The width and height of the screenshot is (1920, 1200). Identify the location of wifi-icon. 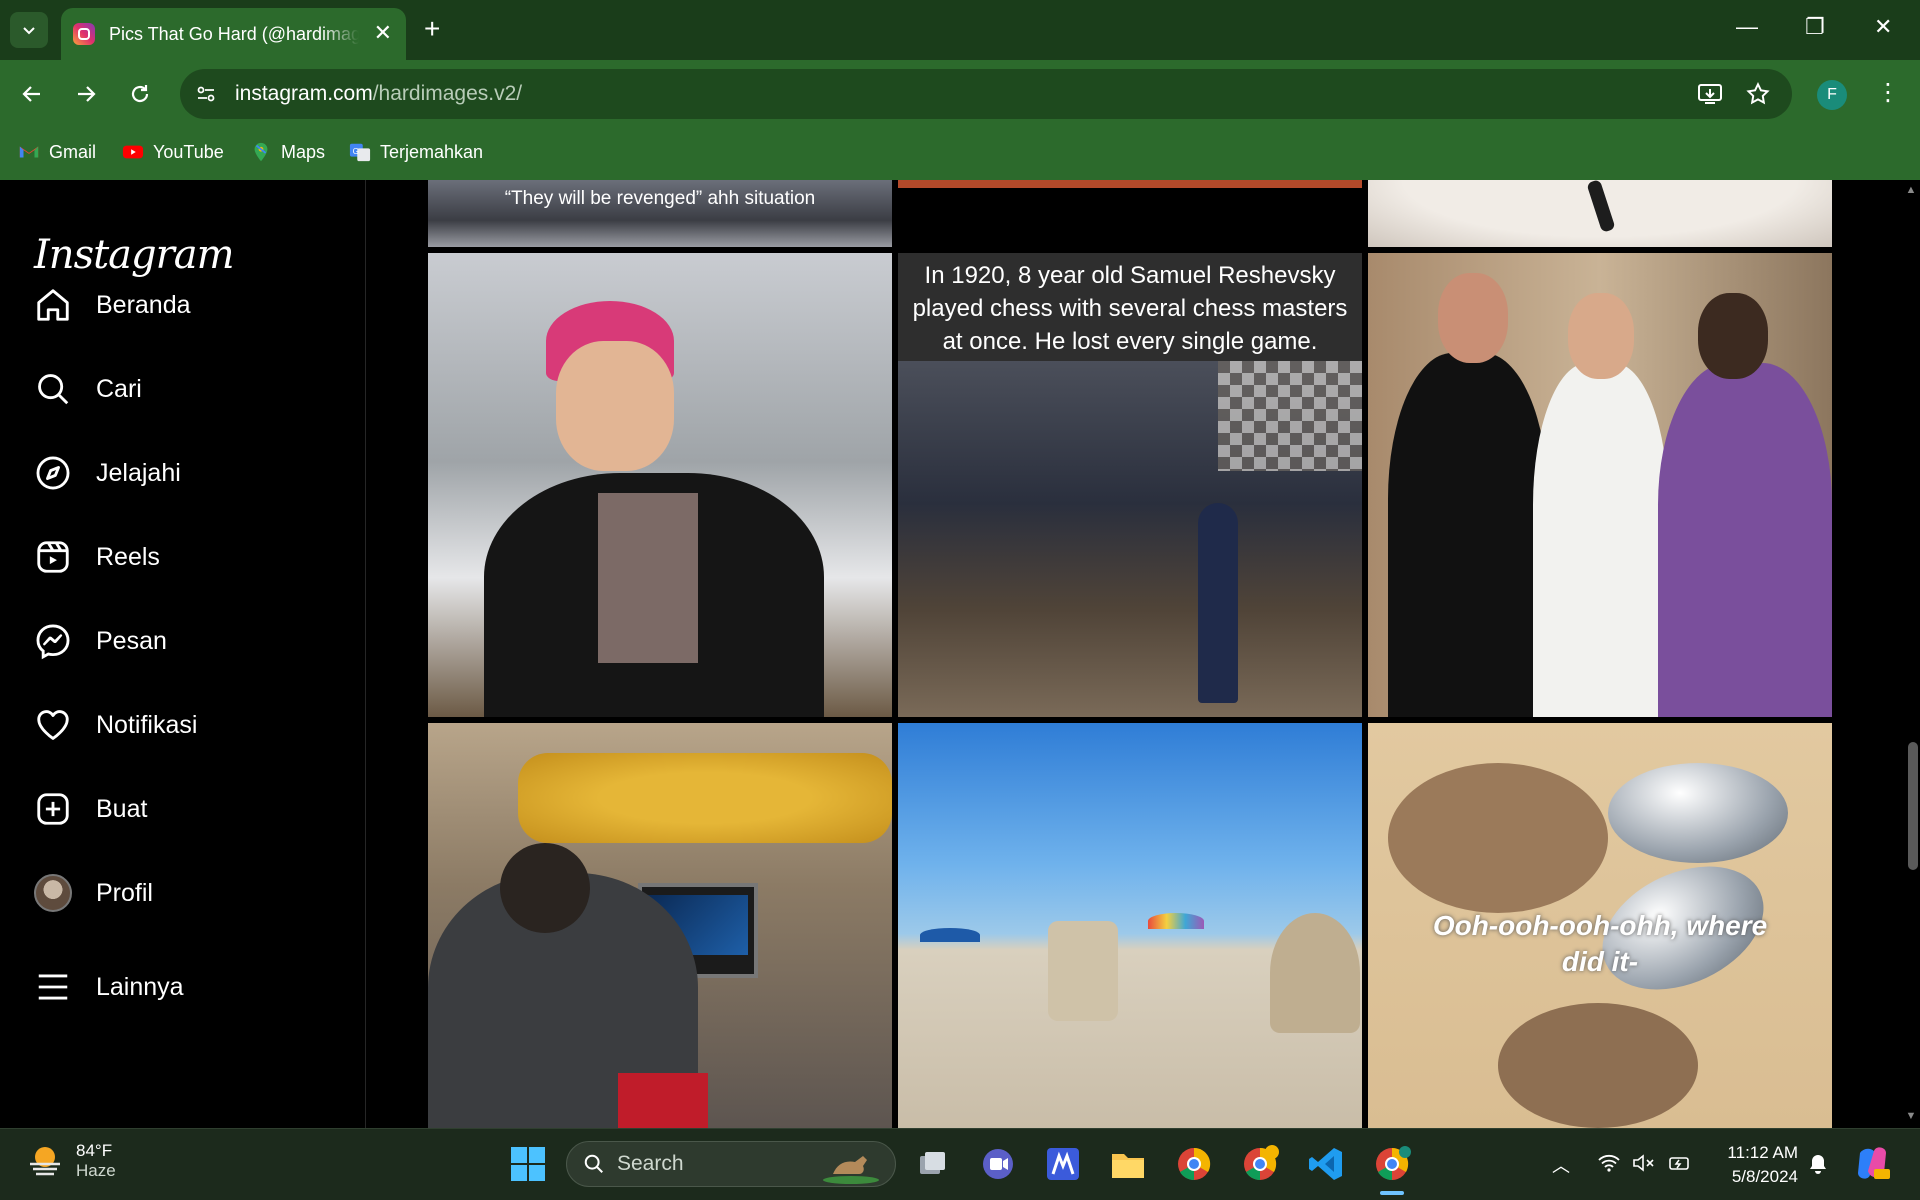
(1609, 1163).